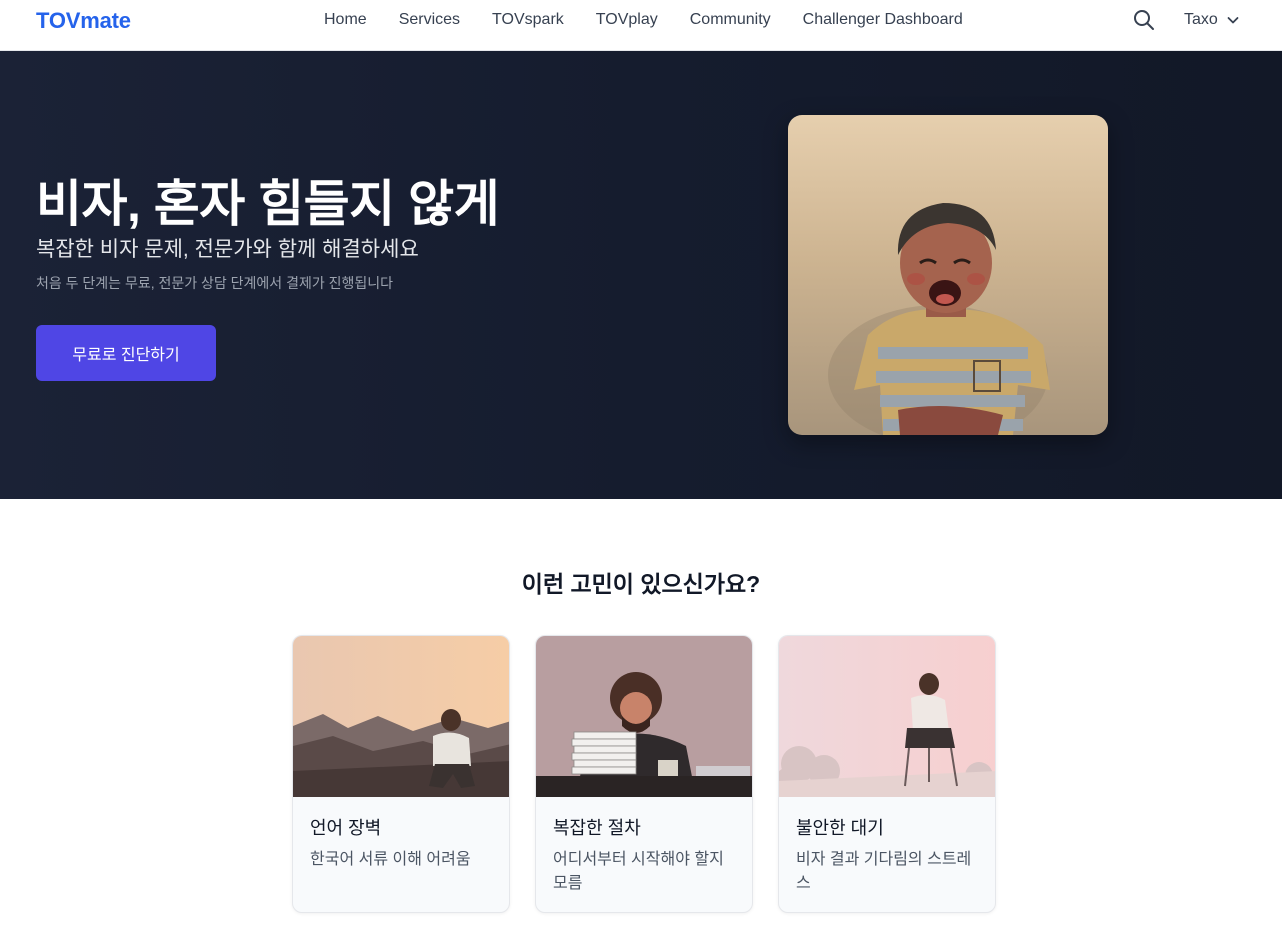 This screenshot has width=1282, height=938. What do you see at coordinates (429, 20) in the screenshot?
I see `nav-link-services: Services` at bounding box center [429, 20].